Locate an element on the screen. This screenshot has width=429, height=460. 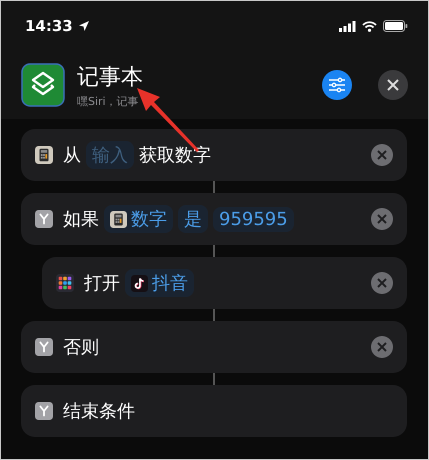
variable-token: 抖音 is located at coordinates (159, 283).